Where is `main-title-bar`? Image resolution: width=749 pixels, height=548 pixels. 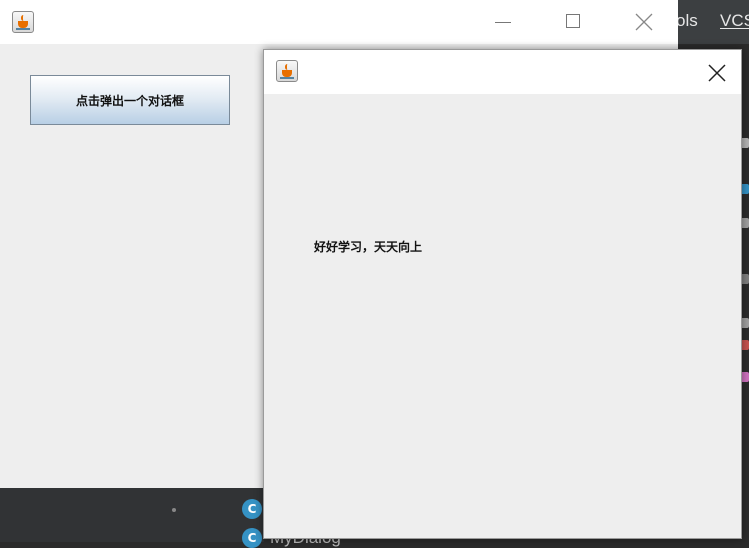
main-title-bar is located at coordinates (339, 22).